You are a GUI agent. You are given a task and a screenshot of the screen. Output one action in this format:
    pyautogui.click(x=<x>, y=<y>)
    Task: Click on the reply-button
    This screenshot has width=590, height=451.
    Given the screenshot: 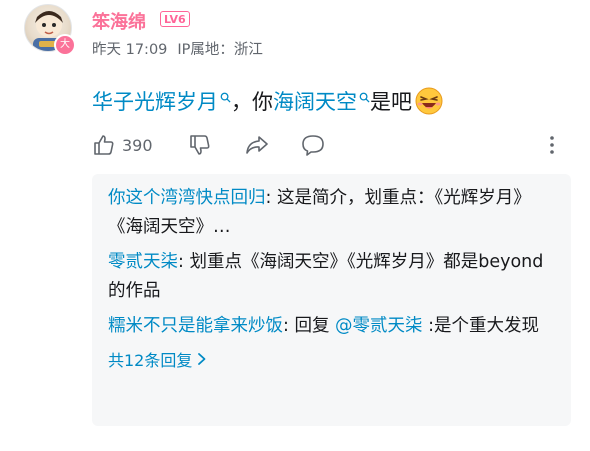 What is the action you would take?
    pyautogui.click(x=313, y=145)
    